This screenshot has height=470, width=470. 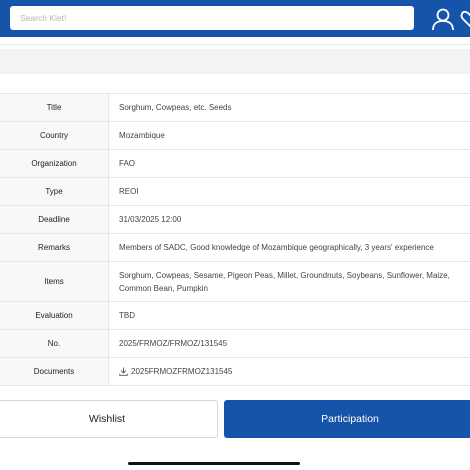 What do you see at coordinates (54, 219) in the screenshot?
I see `row-label: Deadline` at bounding box center [54, 219].